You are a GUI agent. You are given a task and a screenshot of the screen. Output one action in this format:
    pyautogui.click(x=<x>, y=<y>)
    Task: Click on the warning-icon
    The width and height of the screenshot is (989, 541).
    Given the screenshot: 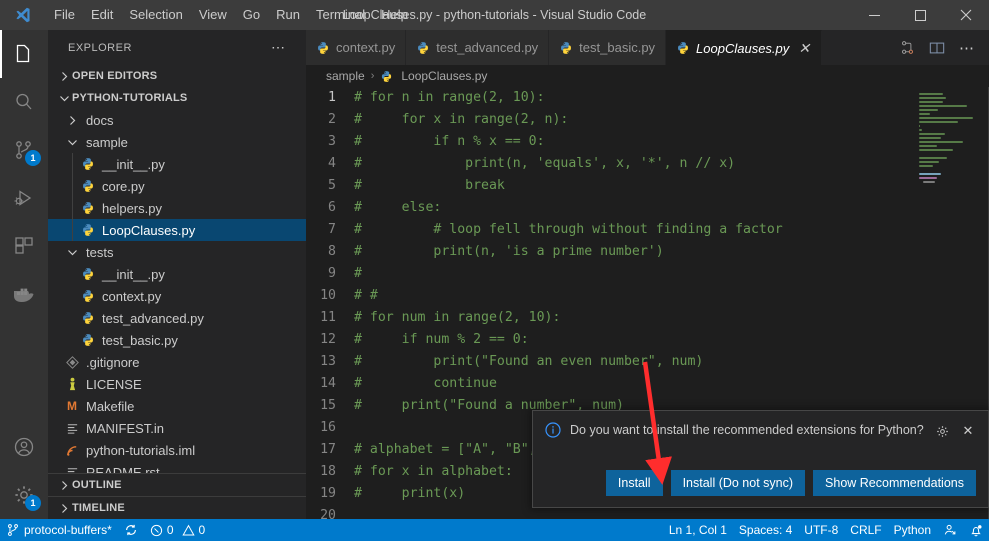 What is the action you would take?
    pyautogui.click(x=188, y=529)
    